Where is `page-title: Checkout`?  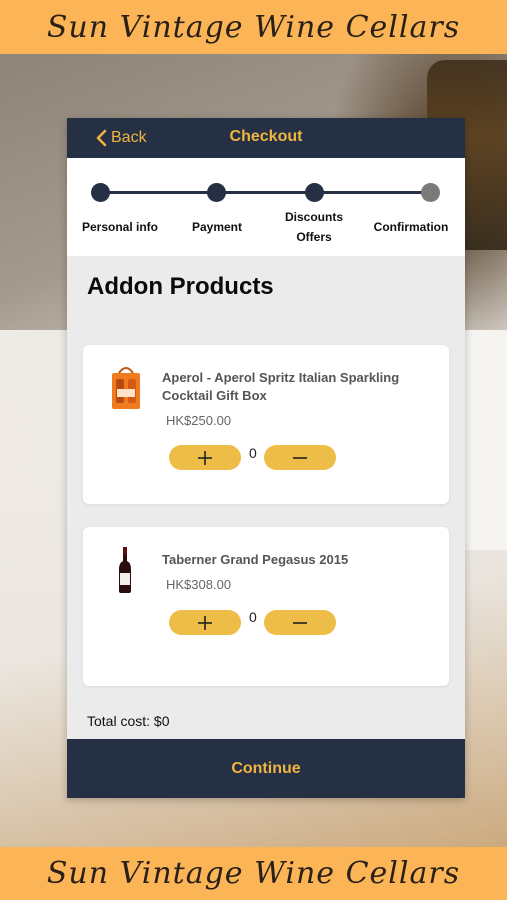 page-title: Checkout is located at coordinates (266, 136).